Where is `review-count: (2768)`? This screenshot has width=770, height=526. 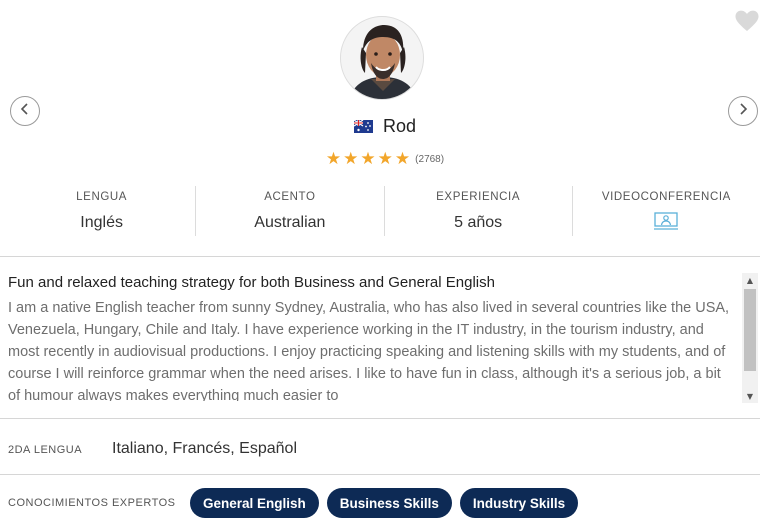
review-count: (2768) is located at coordinates (430, 159).